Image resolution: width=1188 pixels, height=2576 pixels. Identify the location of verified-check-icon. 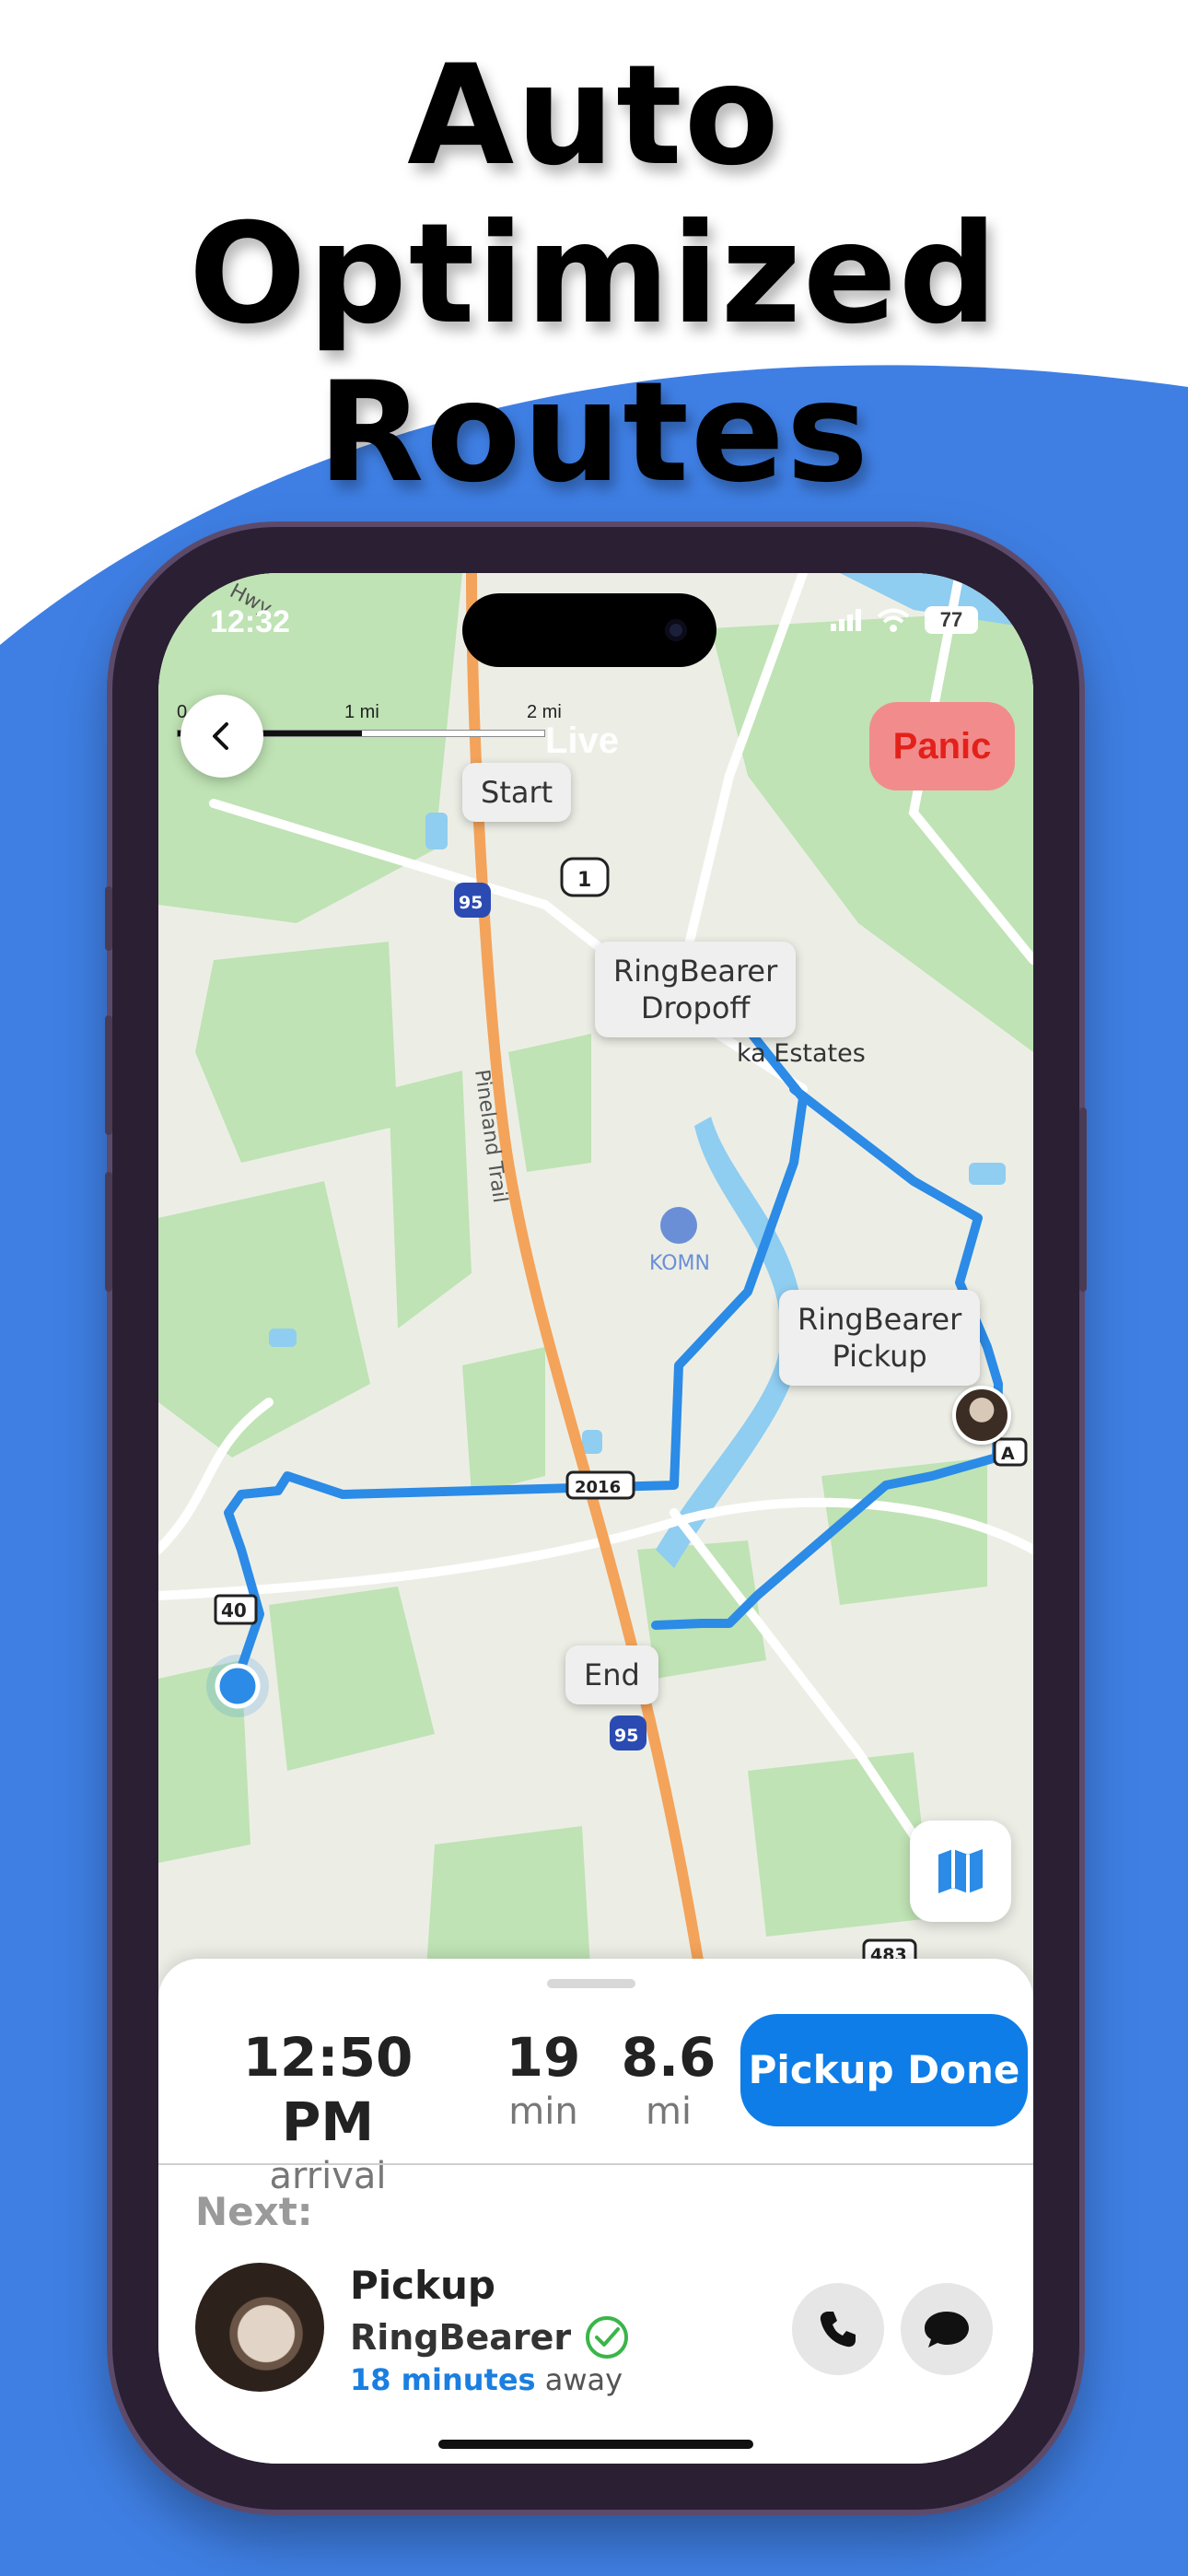
(607, 2337).